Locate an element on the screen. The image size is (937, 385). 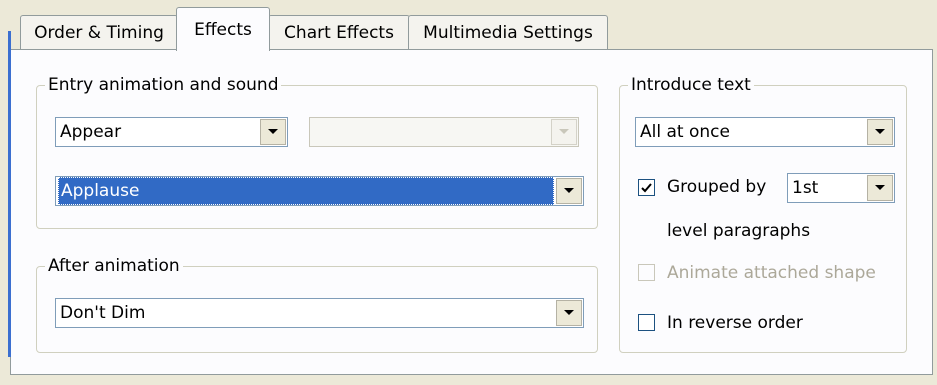
animate-shape-checkbox is located at coordinates (646, 272).